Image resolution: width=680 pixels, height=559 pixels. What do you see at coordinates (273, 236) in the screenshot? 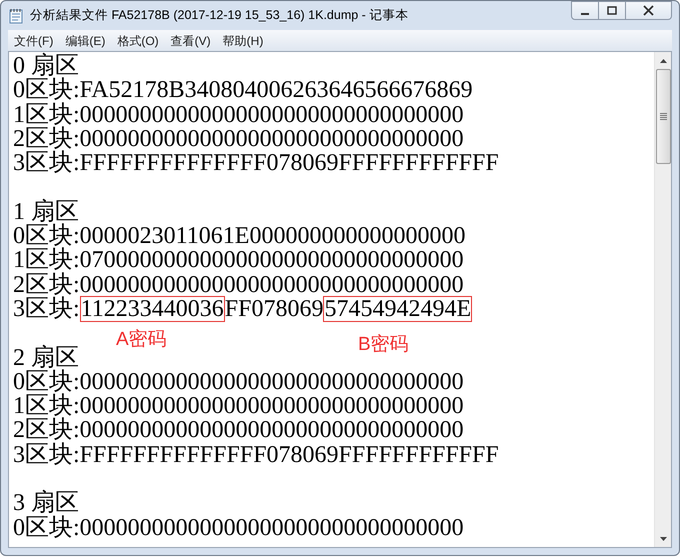
I see `block-data: 0000023011061E000000000000000000` at bounding box center [273, 236].